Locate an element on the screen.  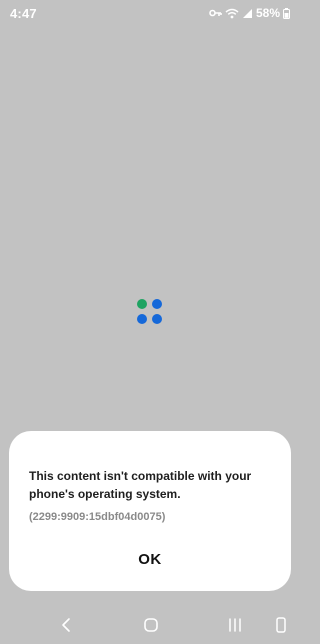
back-icon is located at coordinates (66, 625).